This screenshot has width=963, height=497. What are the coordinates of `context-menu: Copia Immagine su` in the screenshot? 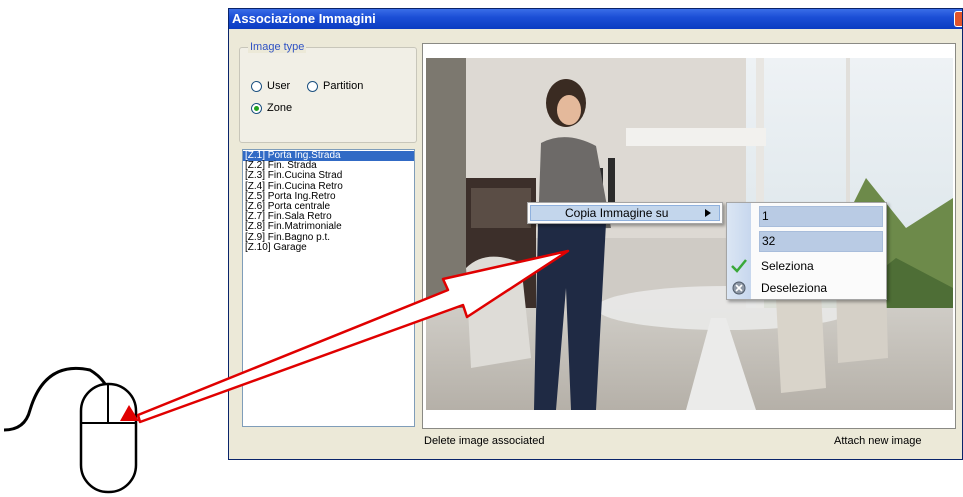 It's located at (625, 213).